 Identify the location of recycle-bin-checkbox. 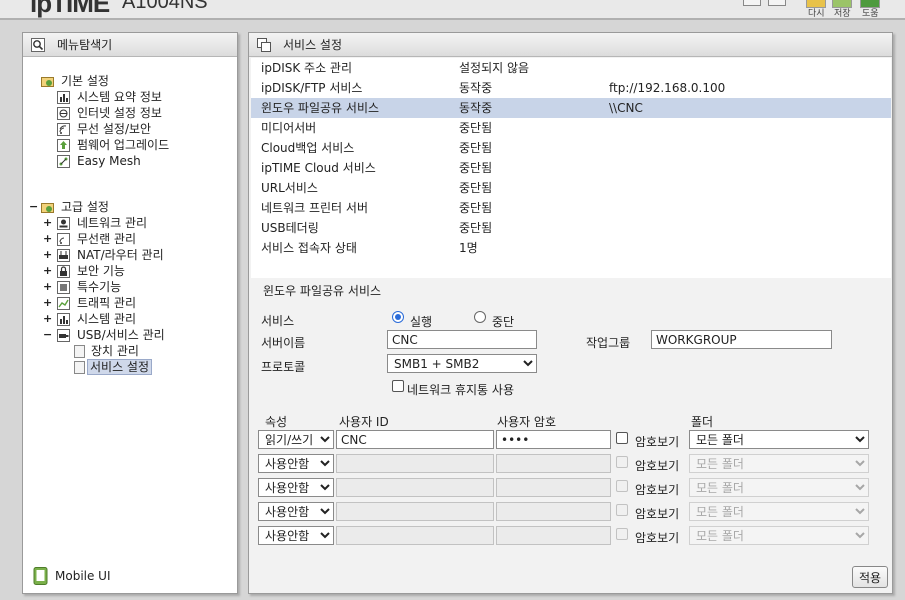
(398, 386).